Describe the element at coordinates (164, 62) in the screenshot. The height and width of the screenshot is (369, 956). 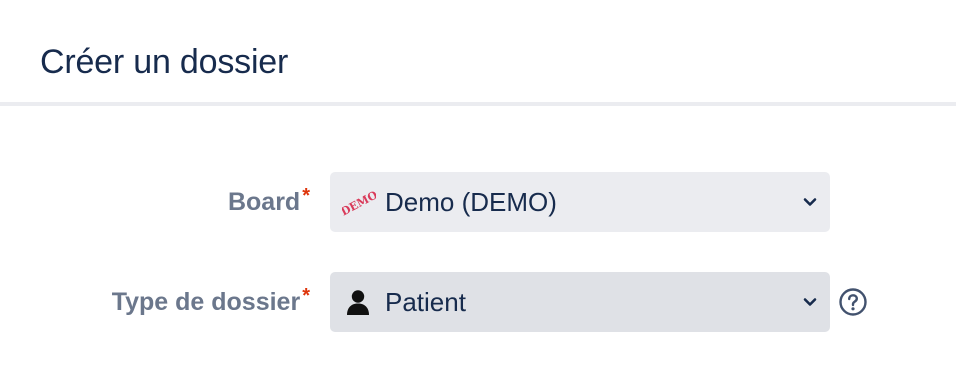
I see `dialog-title: Créer un dossier` at that location.